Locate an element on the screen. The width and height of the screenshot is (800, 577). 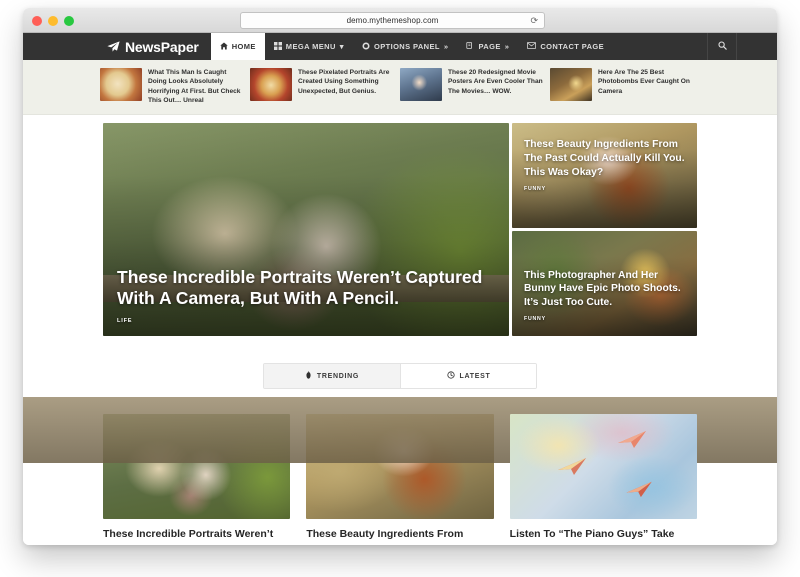
window-traffic-lights is located at coordinates (53, 21).